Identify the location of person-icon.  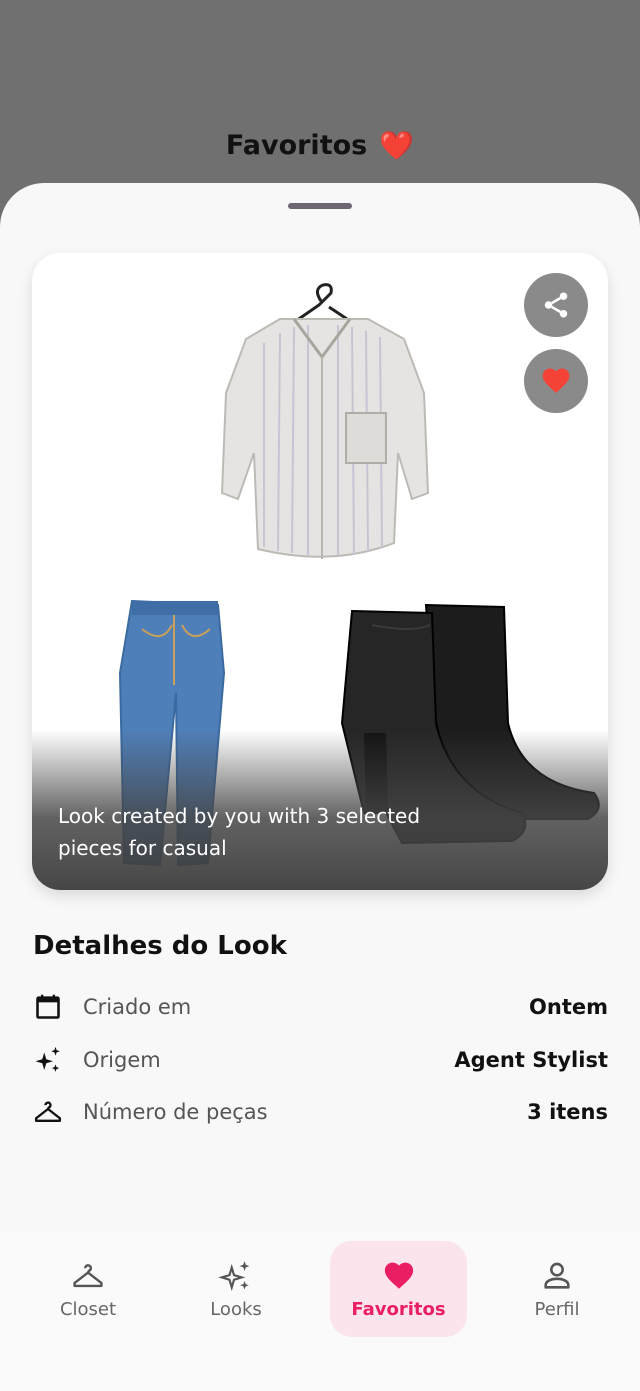
(557, 1275).